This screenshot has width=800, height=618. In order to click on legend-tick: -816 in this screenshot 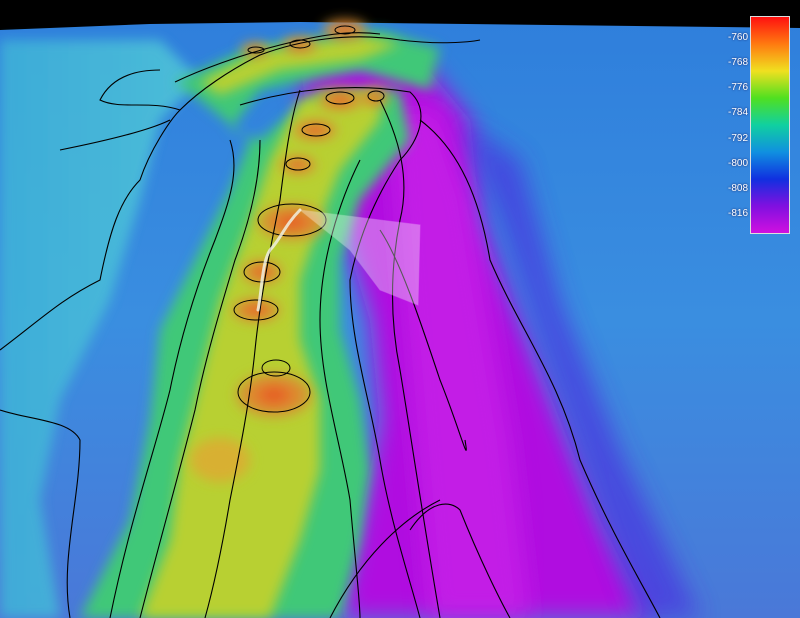, I will do `click(737, 213)`.